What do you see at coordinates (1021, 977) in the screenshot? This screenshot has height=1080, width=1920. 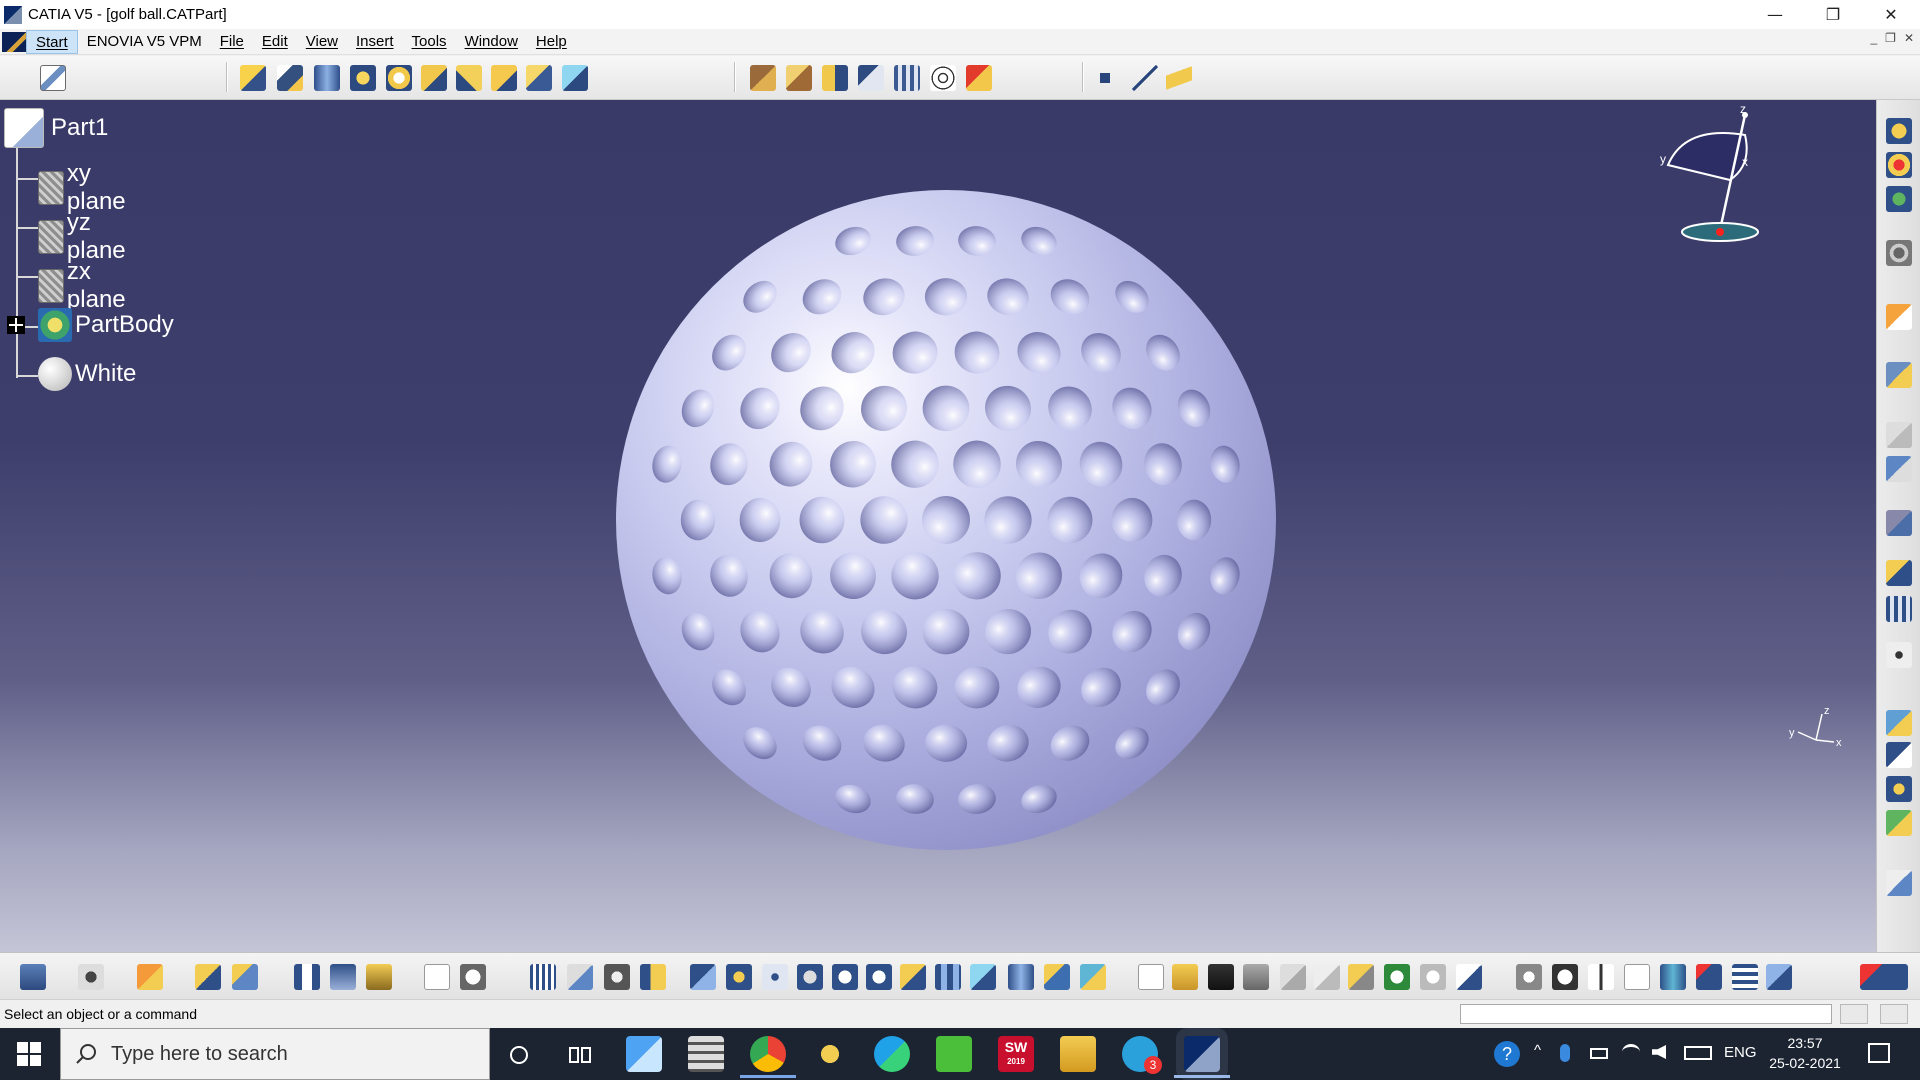 I see `shading-icon` at bounding box center [1021, 977].